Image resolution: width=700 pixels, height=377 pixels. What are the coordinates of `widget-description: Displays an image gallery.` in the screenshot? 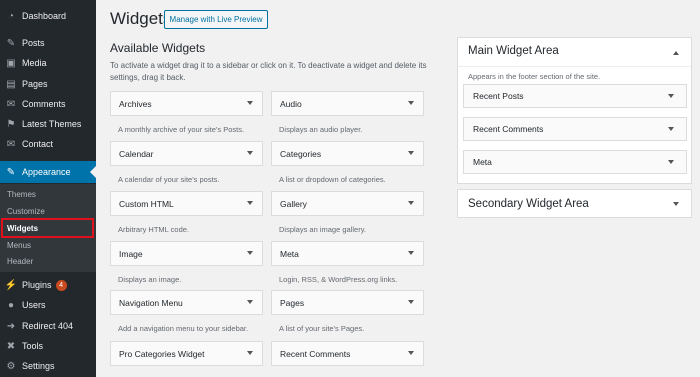 It's located at (322, 229).